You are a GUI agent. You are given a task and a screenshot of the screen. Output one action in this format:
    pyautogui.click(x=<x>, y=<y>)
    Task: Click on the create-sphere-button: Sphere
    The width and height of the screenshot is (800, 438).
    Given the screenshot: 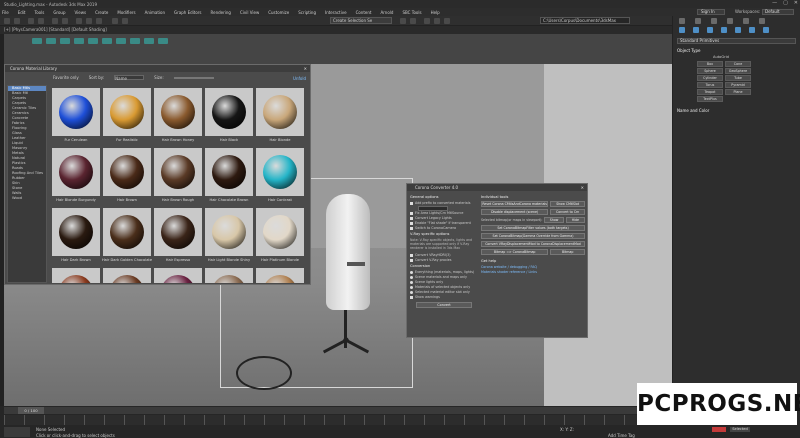 What is the action you would take?
    pyautogui.click(x=710, y=71)
    